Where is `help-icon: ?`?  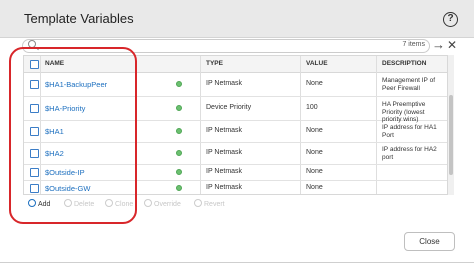 help-icon: ? is located at coordinates (450, 19).